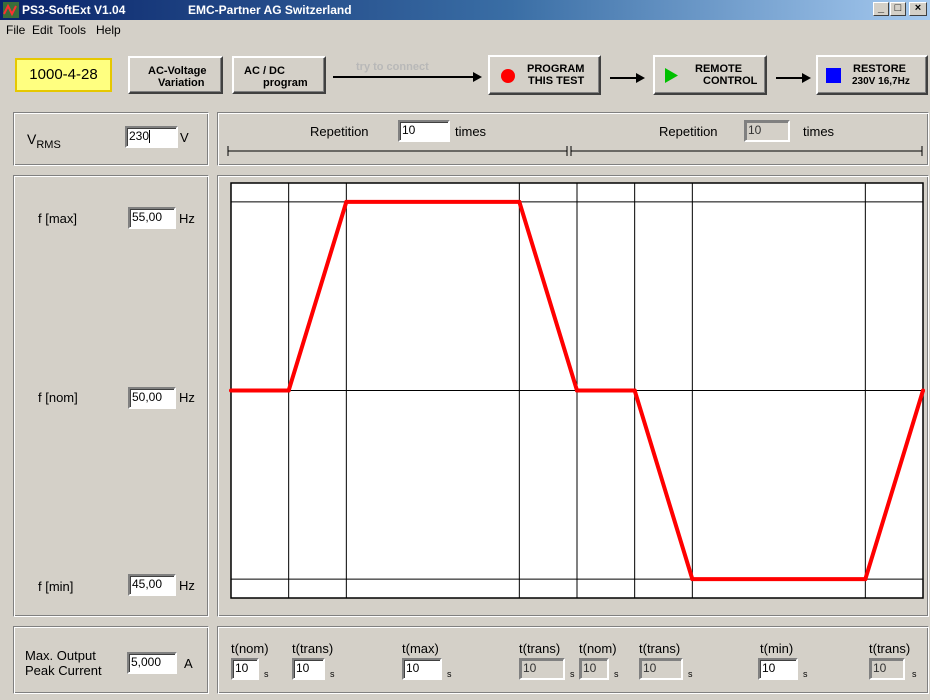 The image size is (930, 700). What do you see at coordinates (671, 75) in the screenshot?
I see `play-icon` at bounding box center [671, 75].